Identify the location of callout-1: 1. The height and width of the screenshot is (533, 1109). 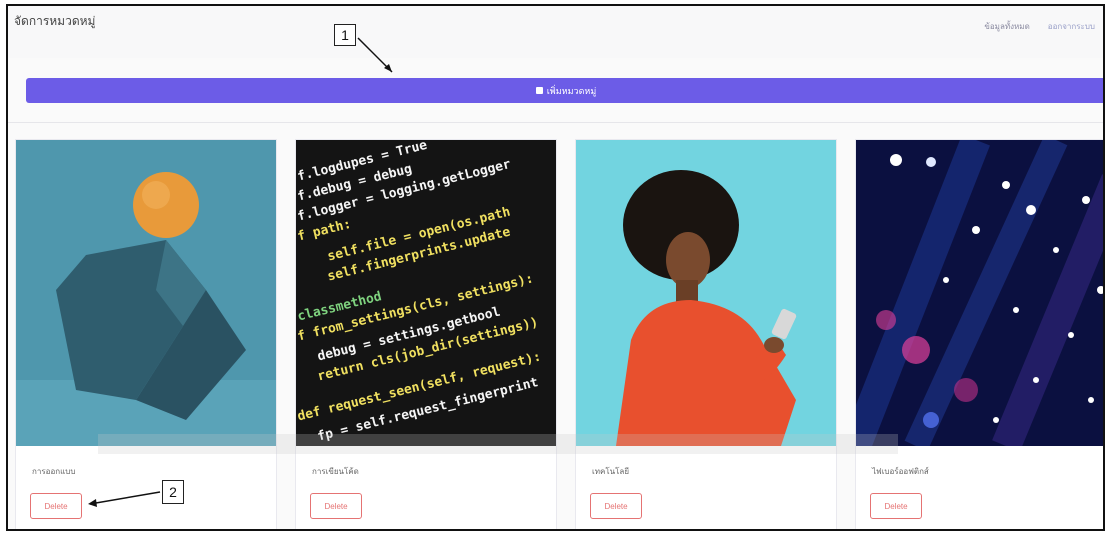
(345, 35).